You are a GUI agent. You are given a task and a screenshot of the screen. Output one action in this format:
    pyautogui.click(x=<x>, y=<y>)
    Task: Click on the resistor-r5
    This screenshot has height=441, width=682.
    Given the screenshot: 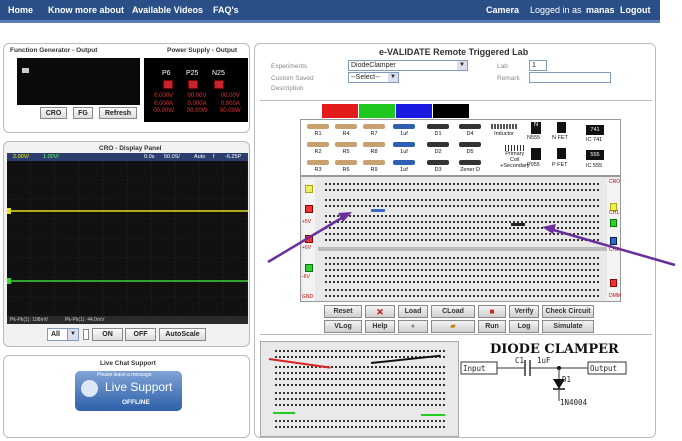 What is the action you would take?
    pyautogui.click(x=346, y=144)
    